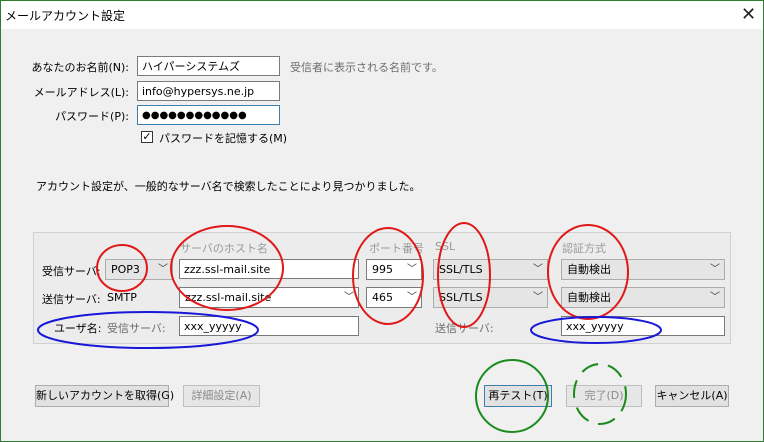 The width and height of the screenshot is (764, 442). Describe the element at coordinates (228, 186) in the screenshot. I see `search-result-message: アカウント設定が、一般的なサーバ名で検索したことにより見つかりました。` at that location.